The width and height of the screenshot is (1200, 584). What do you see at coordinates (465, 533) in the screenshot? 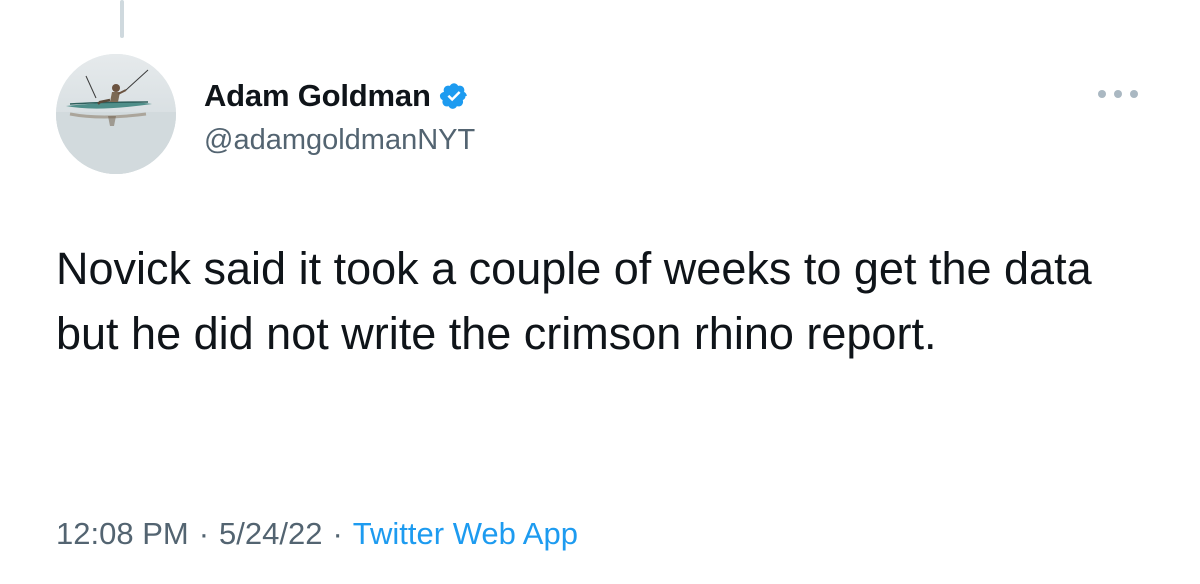
I see `tweet-source-link: Twitter Web App` at bounding box center [465, 533].